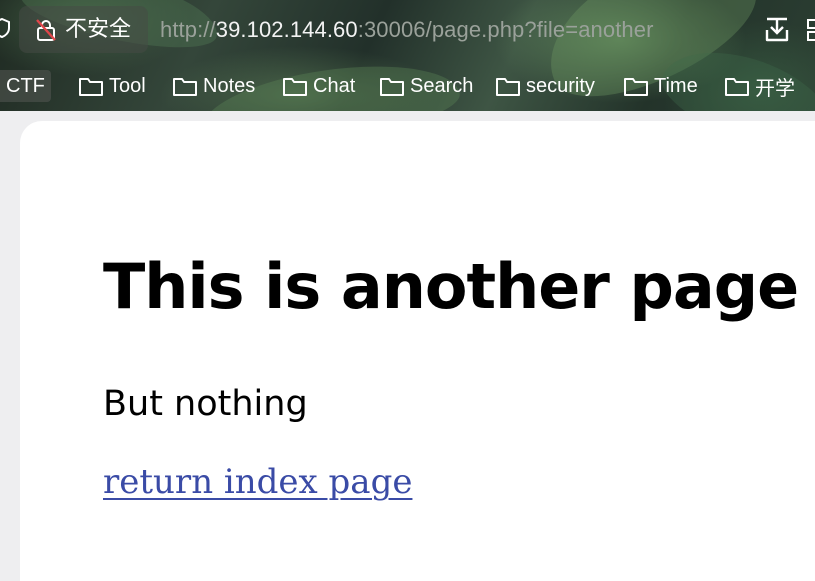 This screenshot has height=581, width=815. I want to click on bookmark-kaixue: 开学, so click(759, 86).